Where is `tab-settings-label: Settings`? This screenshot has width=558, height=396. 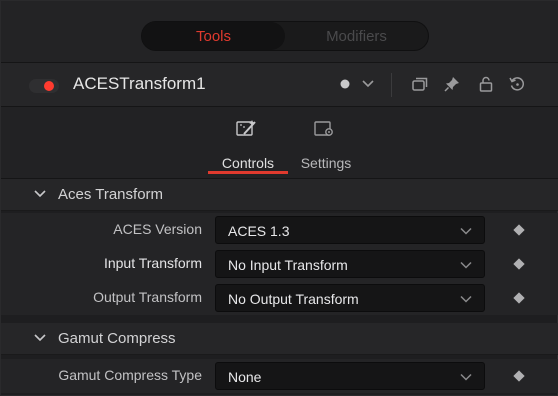
tab-settings-label: Settings is located at coordinates (326, 163).